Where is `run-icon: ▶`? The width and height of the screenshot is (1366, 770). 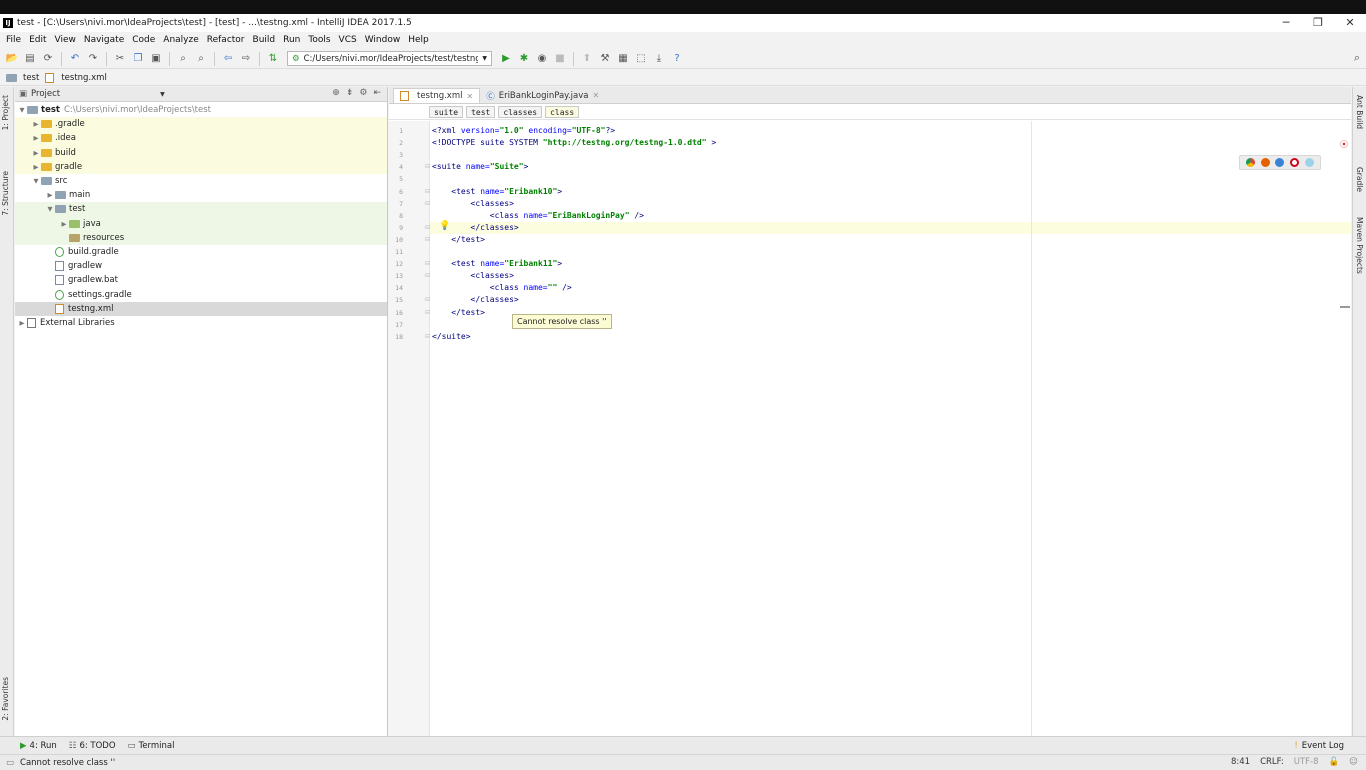
run-icon: ▶ is located at coordinates (506, 59).